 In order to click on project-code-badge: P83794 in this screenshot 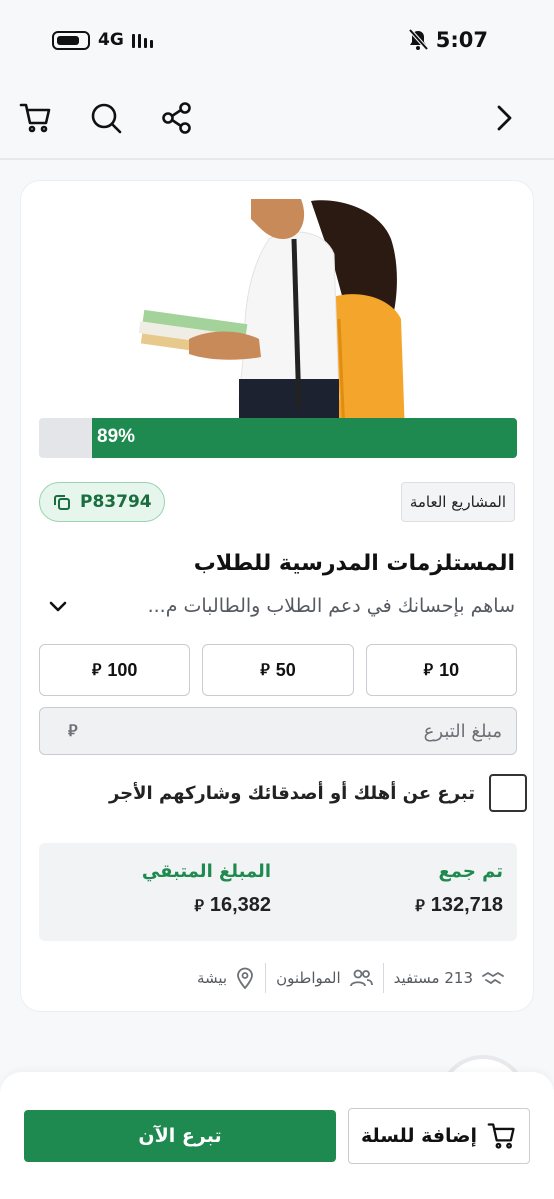, I will do `click(102, 502)`.